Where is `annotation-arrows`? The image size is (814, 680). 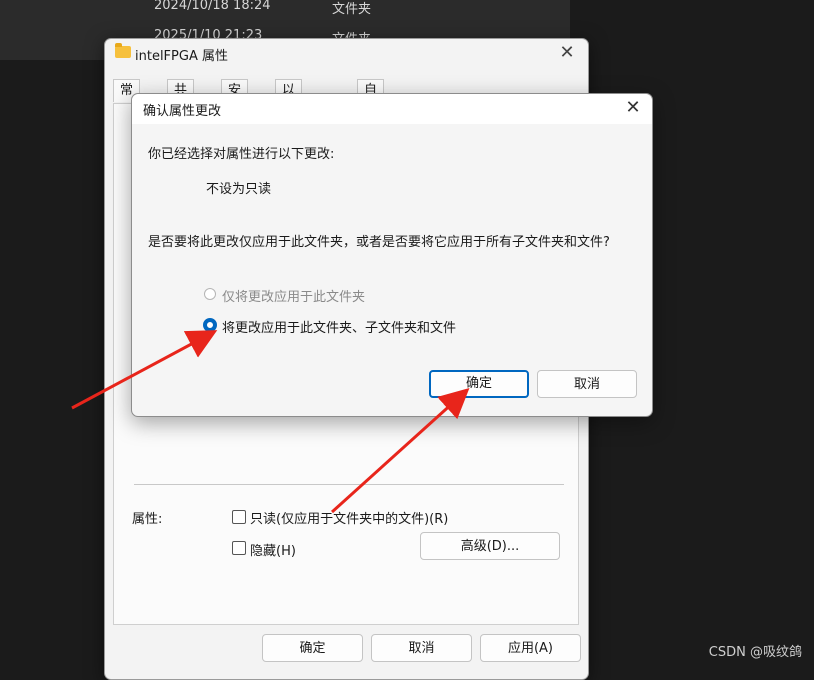 annotation-arrows is located at coordinates (270, 422).